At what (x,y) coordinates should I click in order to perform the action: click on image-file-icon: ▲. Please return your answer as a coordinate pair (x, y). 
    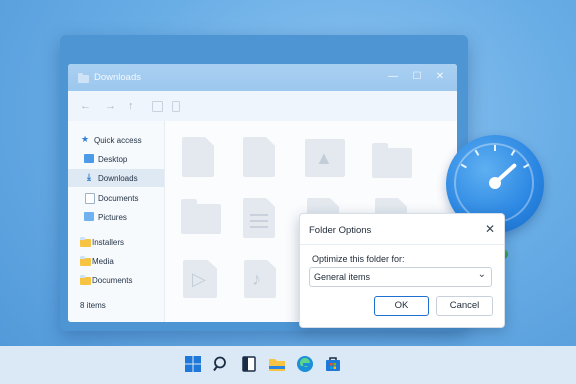
    Looking at the image, I should click on (325, 158).